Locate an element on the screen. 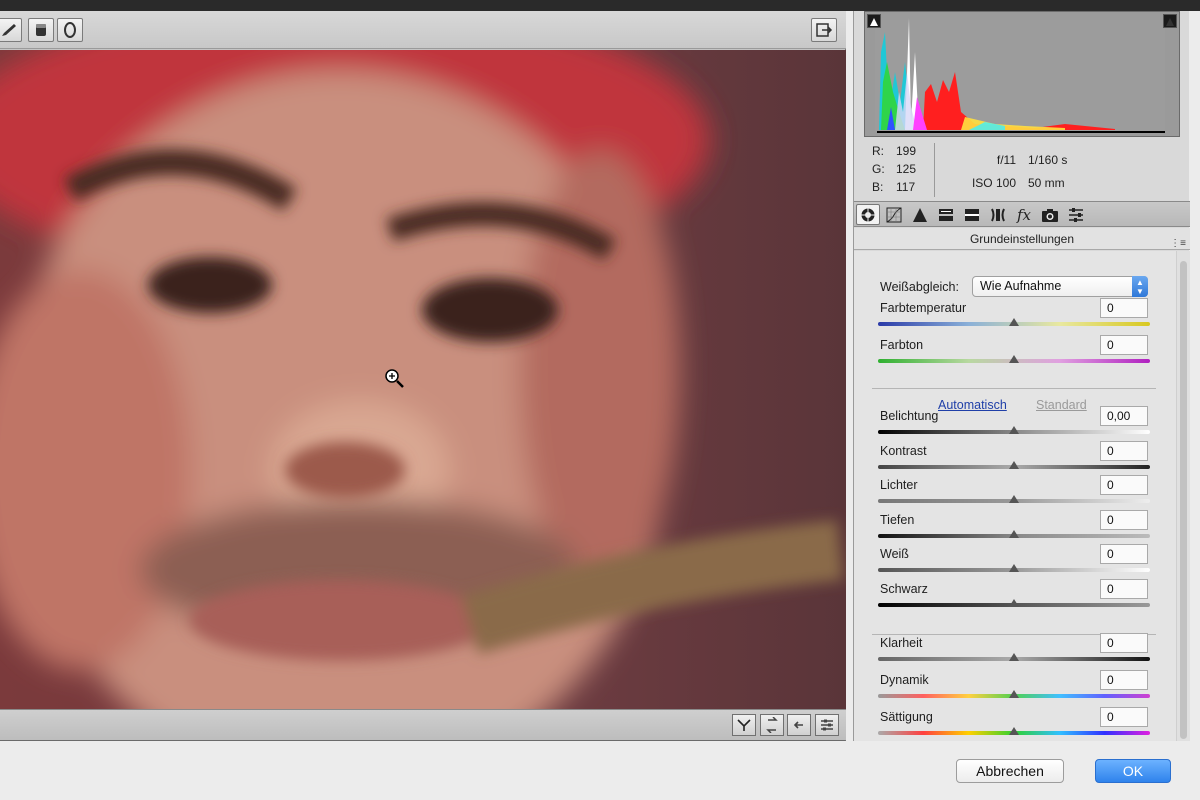 The height and width of the screenshot is (800, 1200). white-balance-select: Wie Aufnahme ▲ ▼ is located at coordinates (1060, 286).